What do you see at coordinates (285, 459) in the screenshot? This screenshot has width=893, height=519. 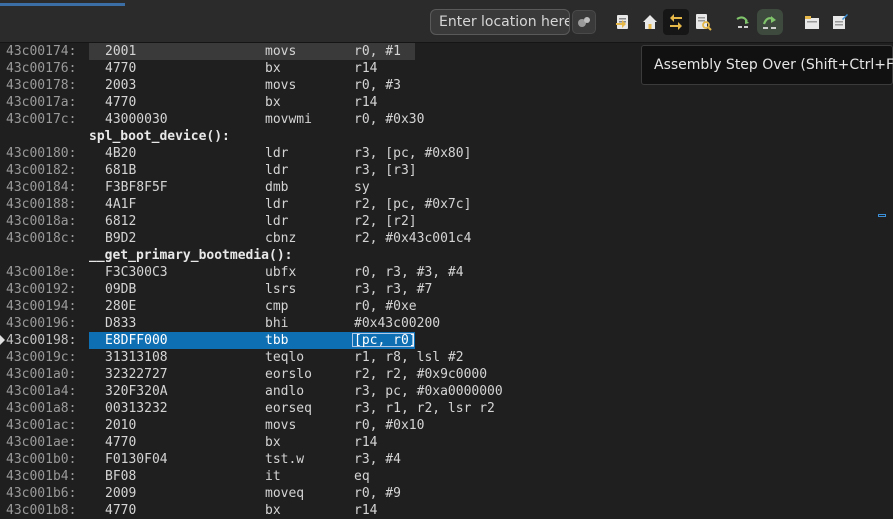 I see `instruction-mnemonic: tst.w` at bounding box center [285, 459].